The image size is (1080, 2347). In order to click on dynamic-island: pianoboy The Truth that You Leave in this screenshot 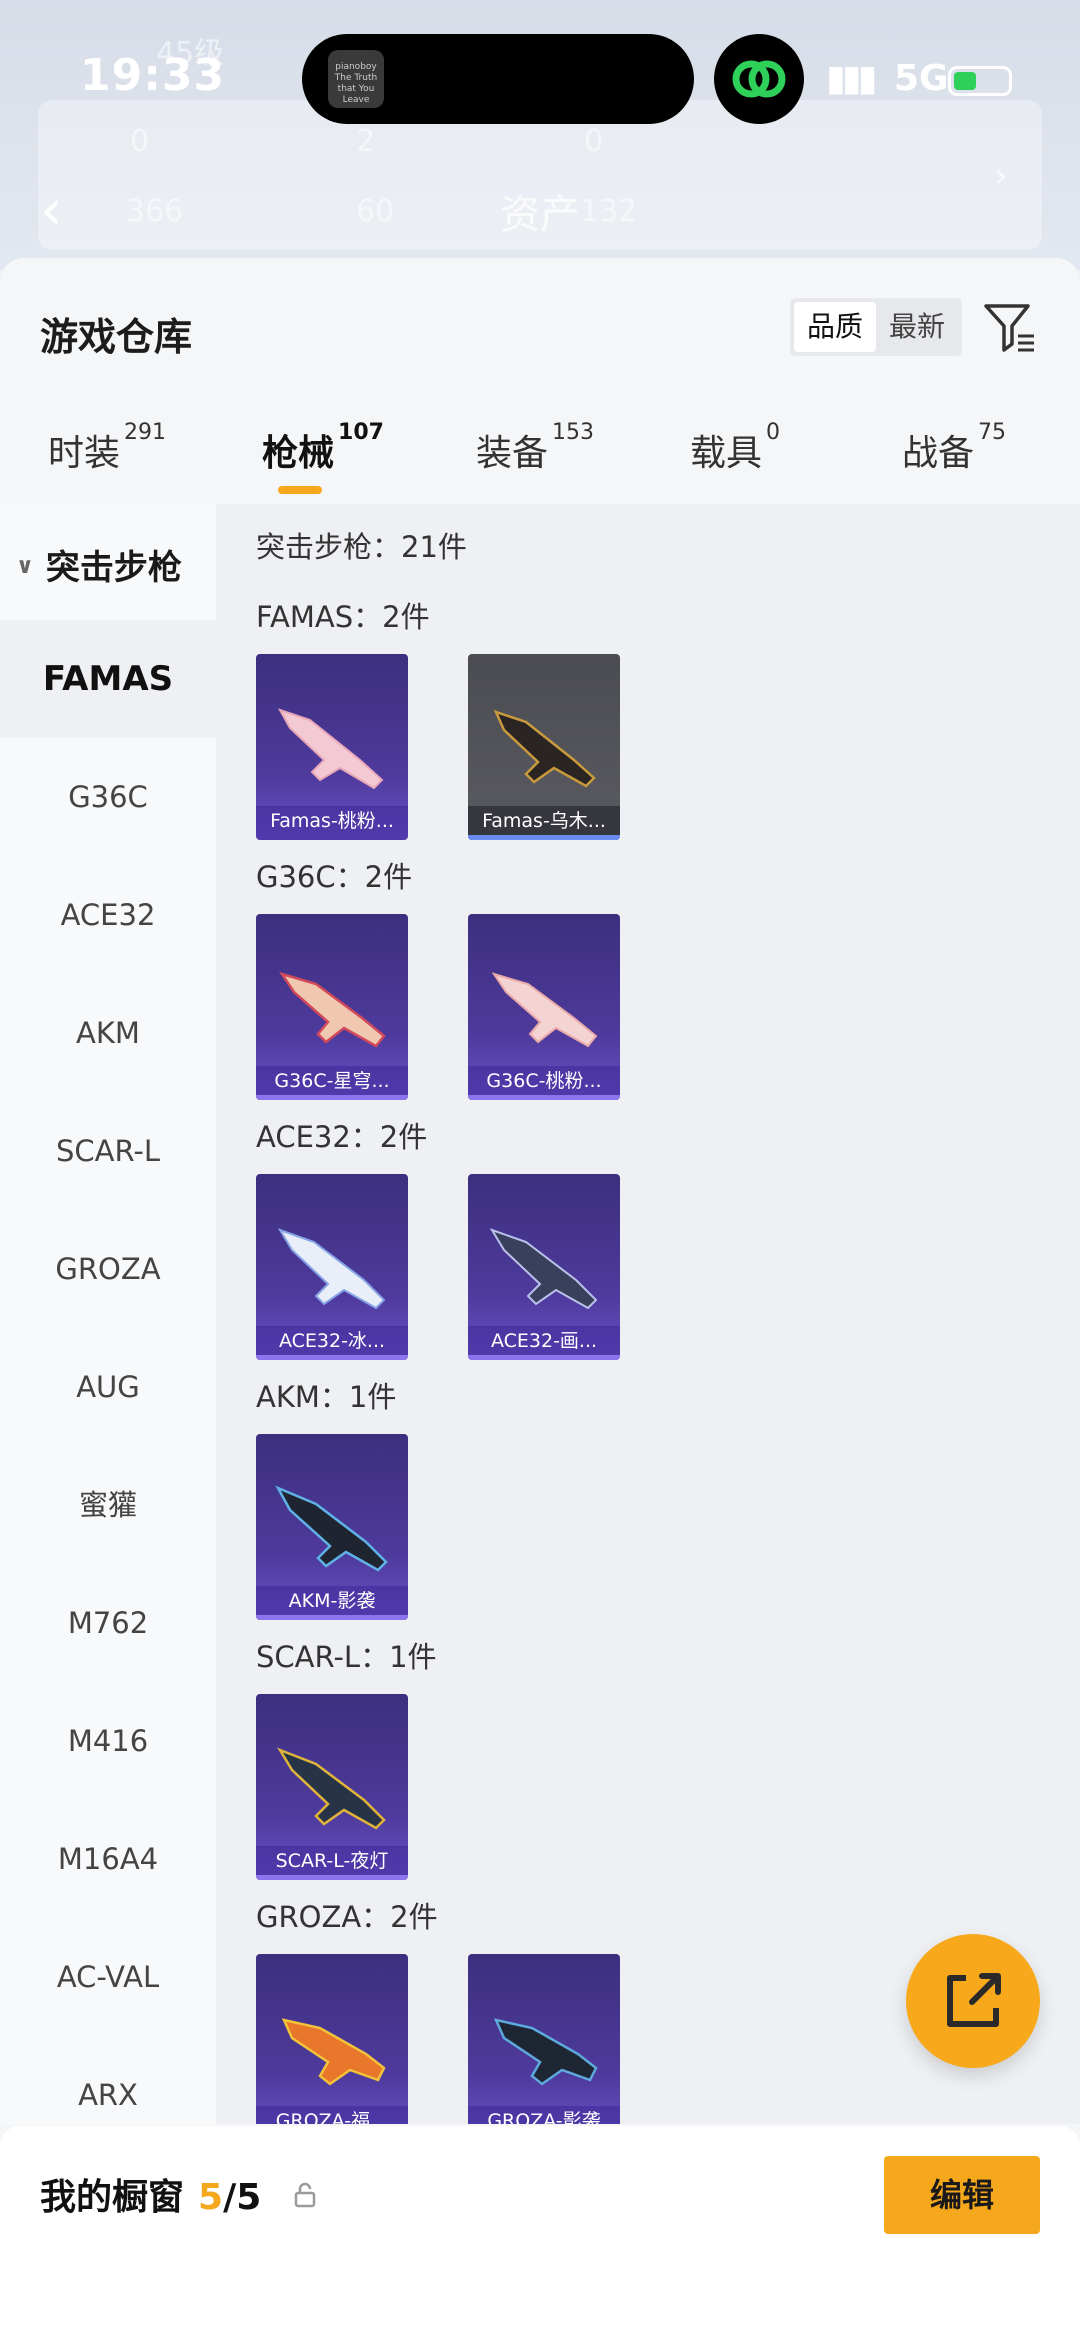, I will do `click(498, 79)`.